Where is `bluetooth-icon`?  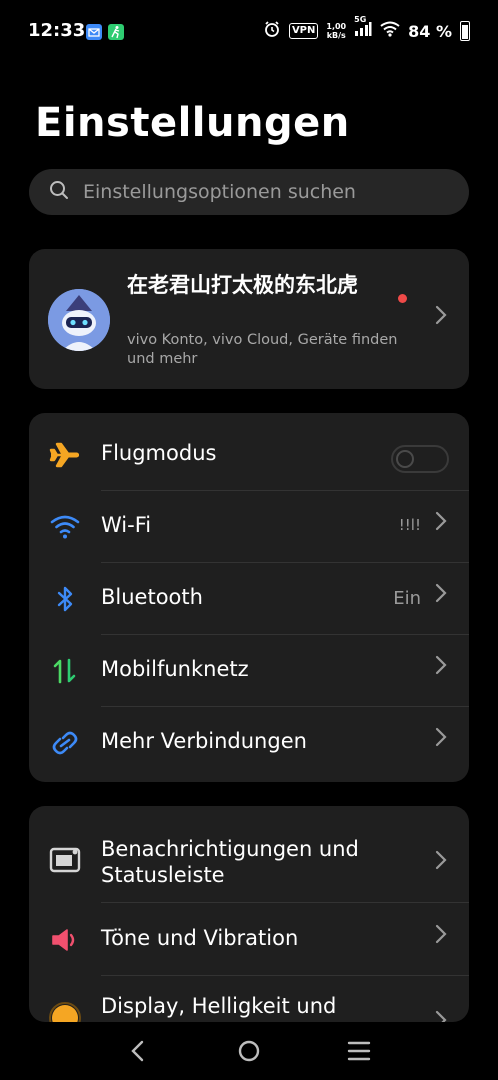
bluetooth-icon is located at coordinates (65, 599).